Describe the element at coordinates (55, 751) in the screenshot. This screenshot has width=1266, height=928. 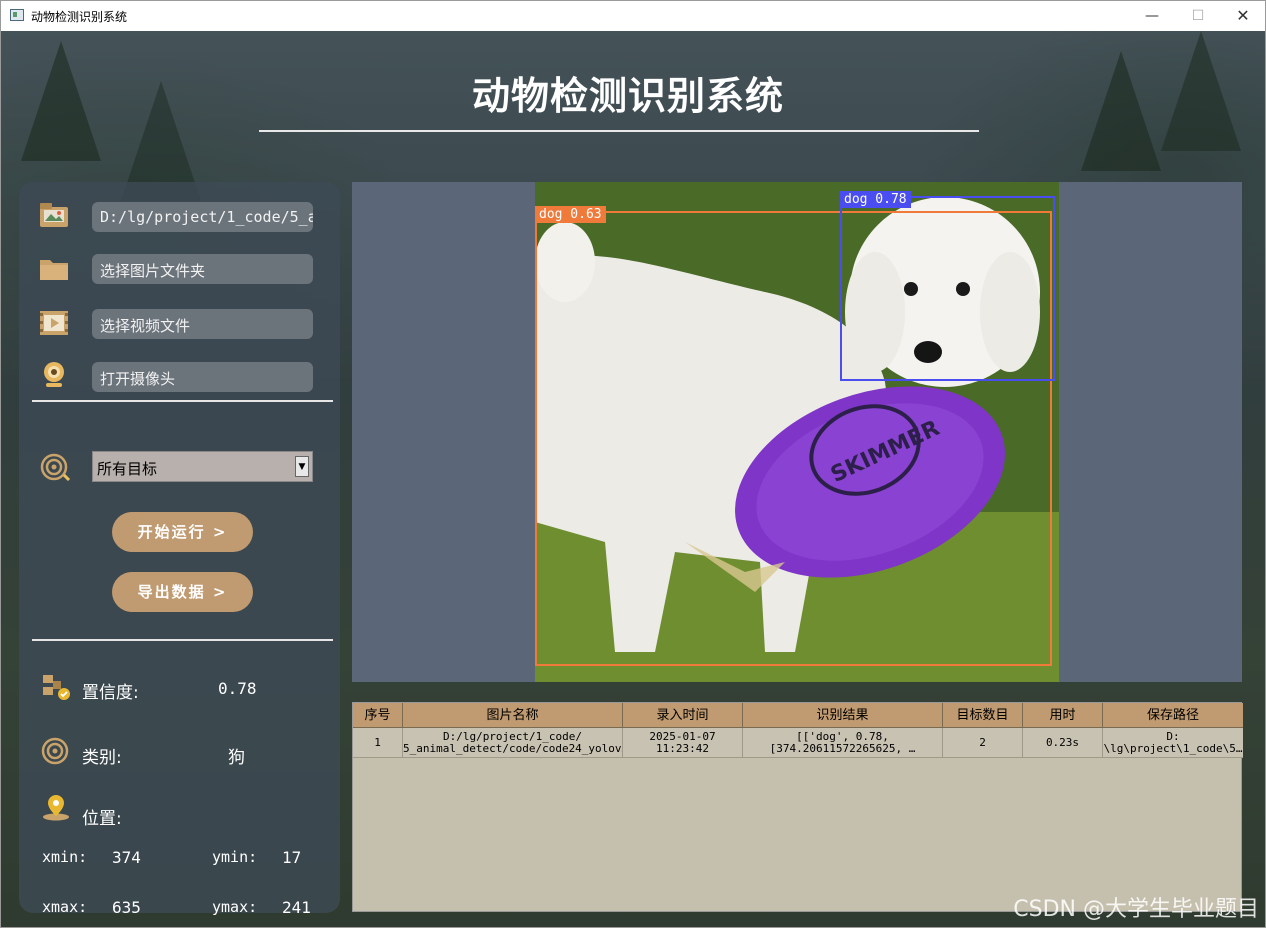
I see `class-icon` at that location.